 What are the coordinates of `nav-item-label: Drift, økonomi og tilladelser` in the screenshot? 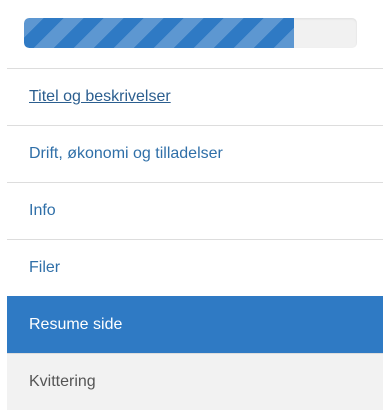 It's located at (126, 153).